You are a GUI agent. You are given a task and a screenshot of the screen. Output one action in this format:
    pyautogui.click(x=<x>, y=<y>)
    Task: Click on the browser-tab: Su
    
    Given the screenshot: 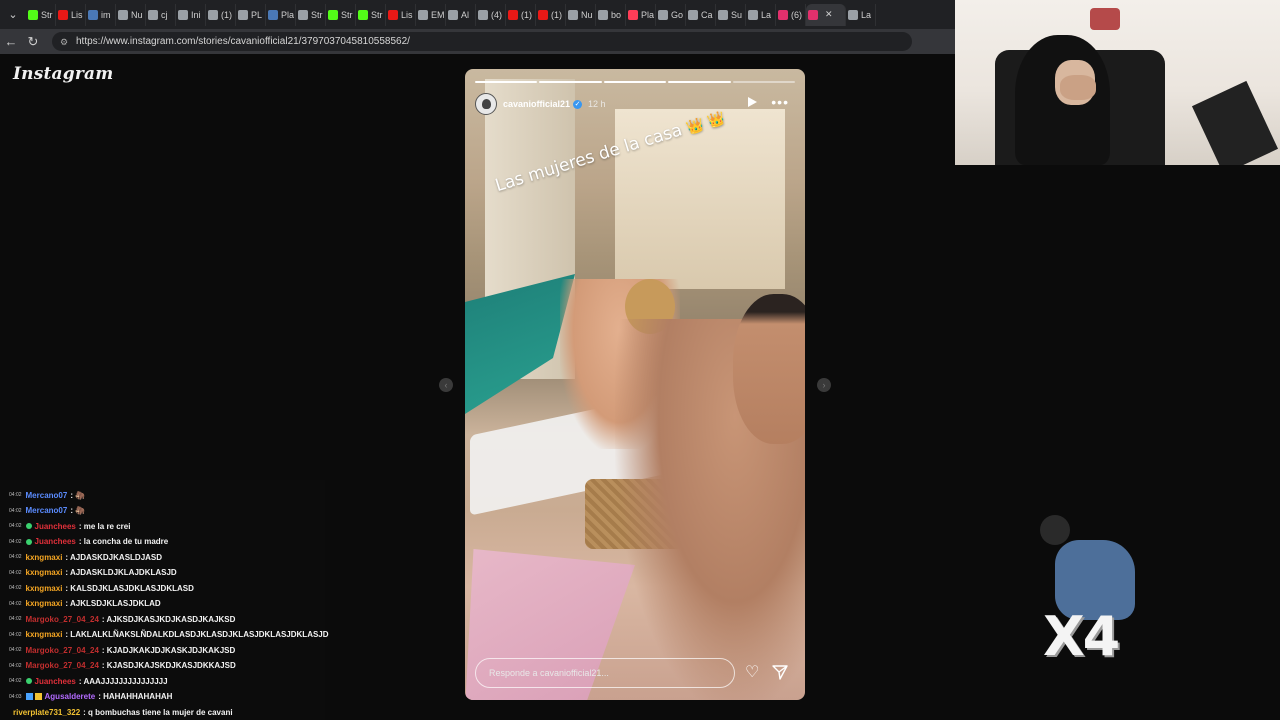 What is the action you would take?
    pyautogui.click(x=731, y=14)
    